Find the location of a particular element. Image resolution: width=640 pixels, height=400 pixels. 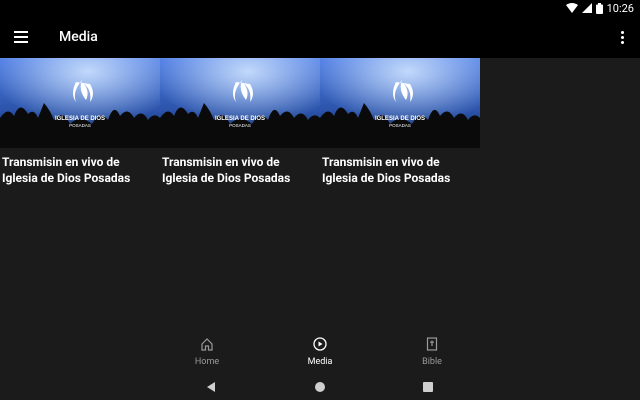

home-icon is located at coordinates (207, 345).